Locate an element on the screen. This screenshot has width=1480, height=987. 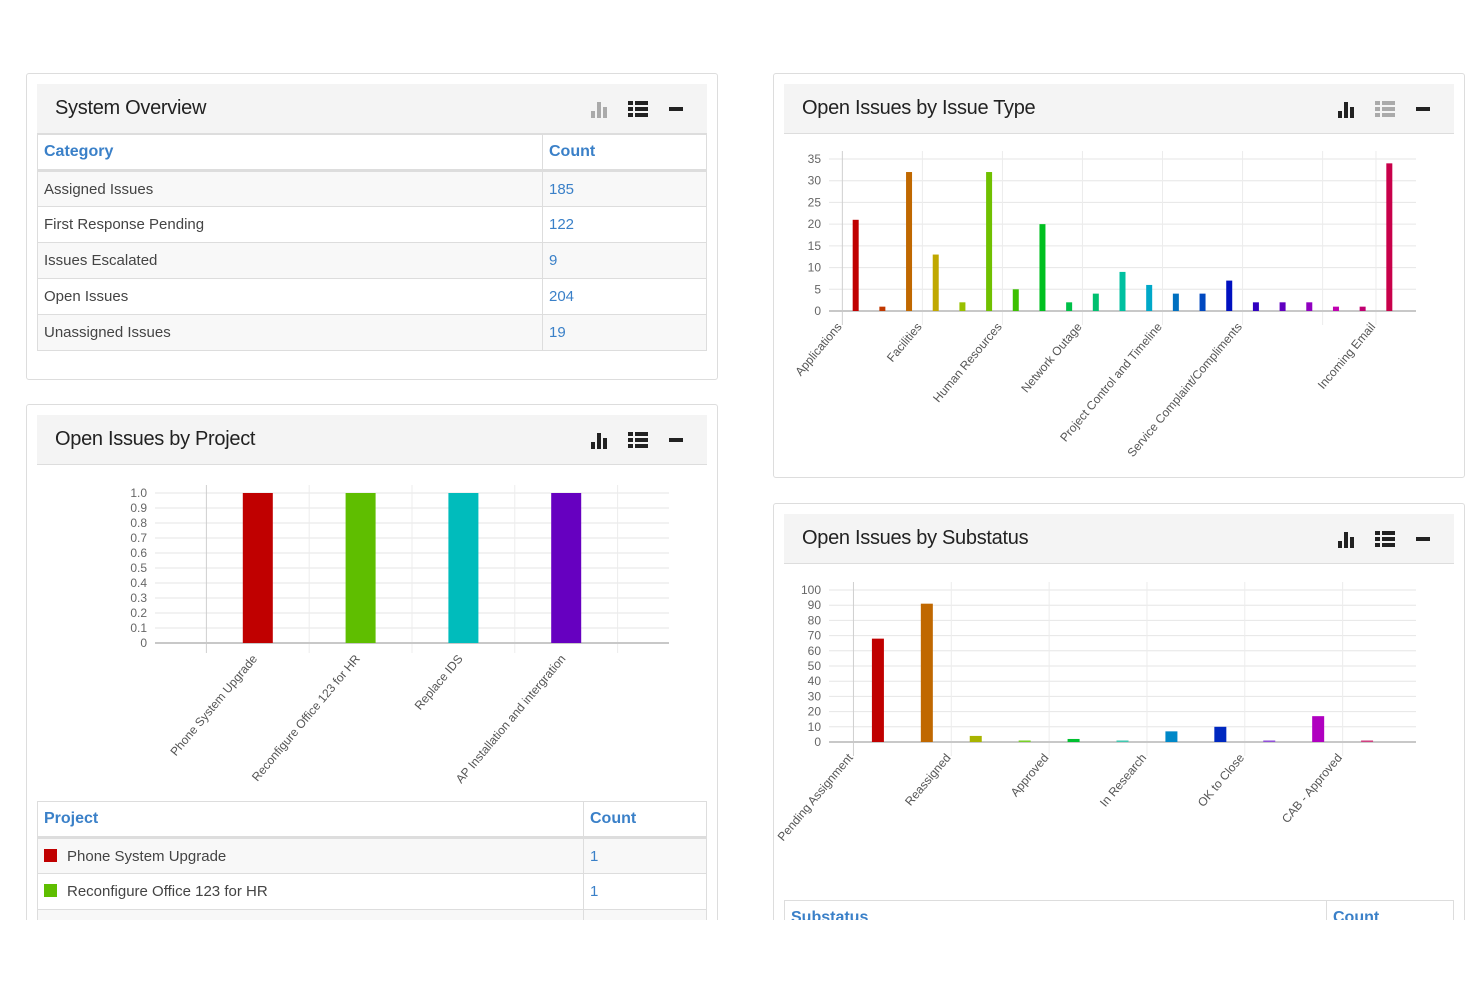
project-name: Phone System Upgrade is located at coordinates (147, 856).